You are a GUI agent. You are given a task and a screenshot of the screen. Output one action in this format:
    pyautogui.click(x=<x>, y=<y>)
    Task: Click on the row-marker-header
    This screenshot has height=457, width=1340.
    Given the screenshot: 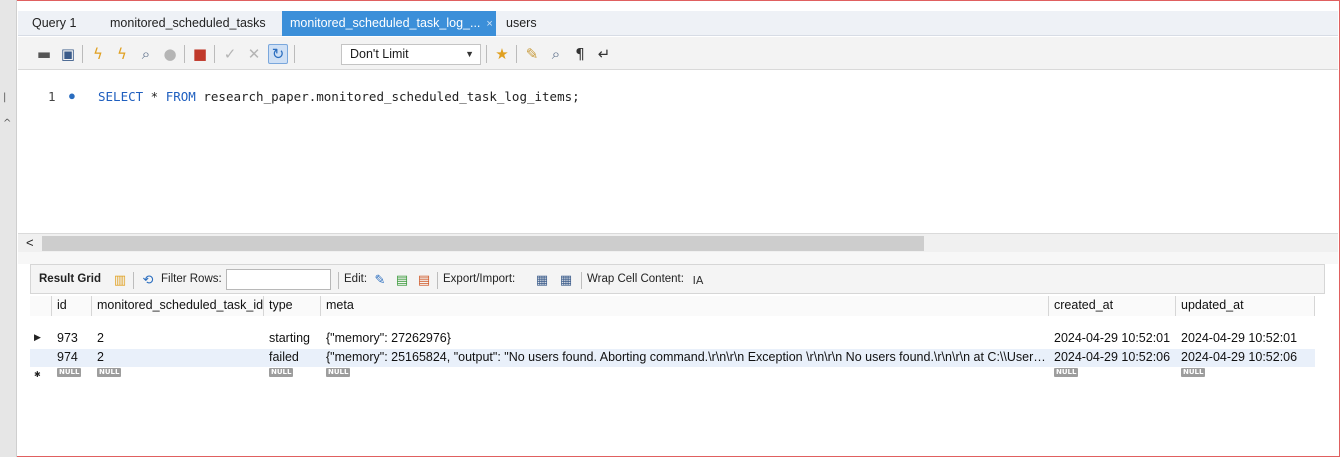 What is the action you would take?
    pyautogui.click(x=41, y=306)
    